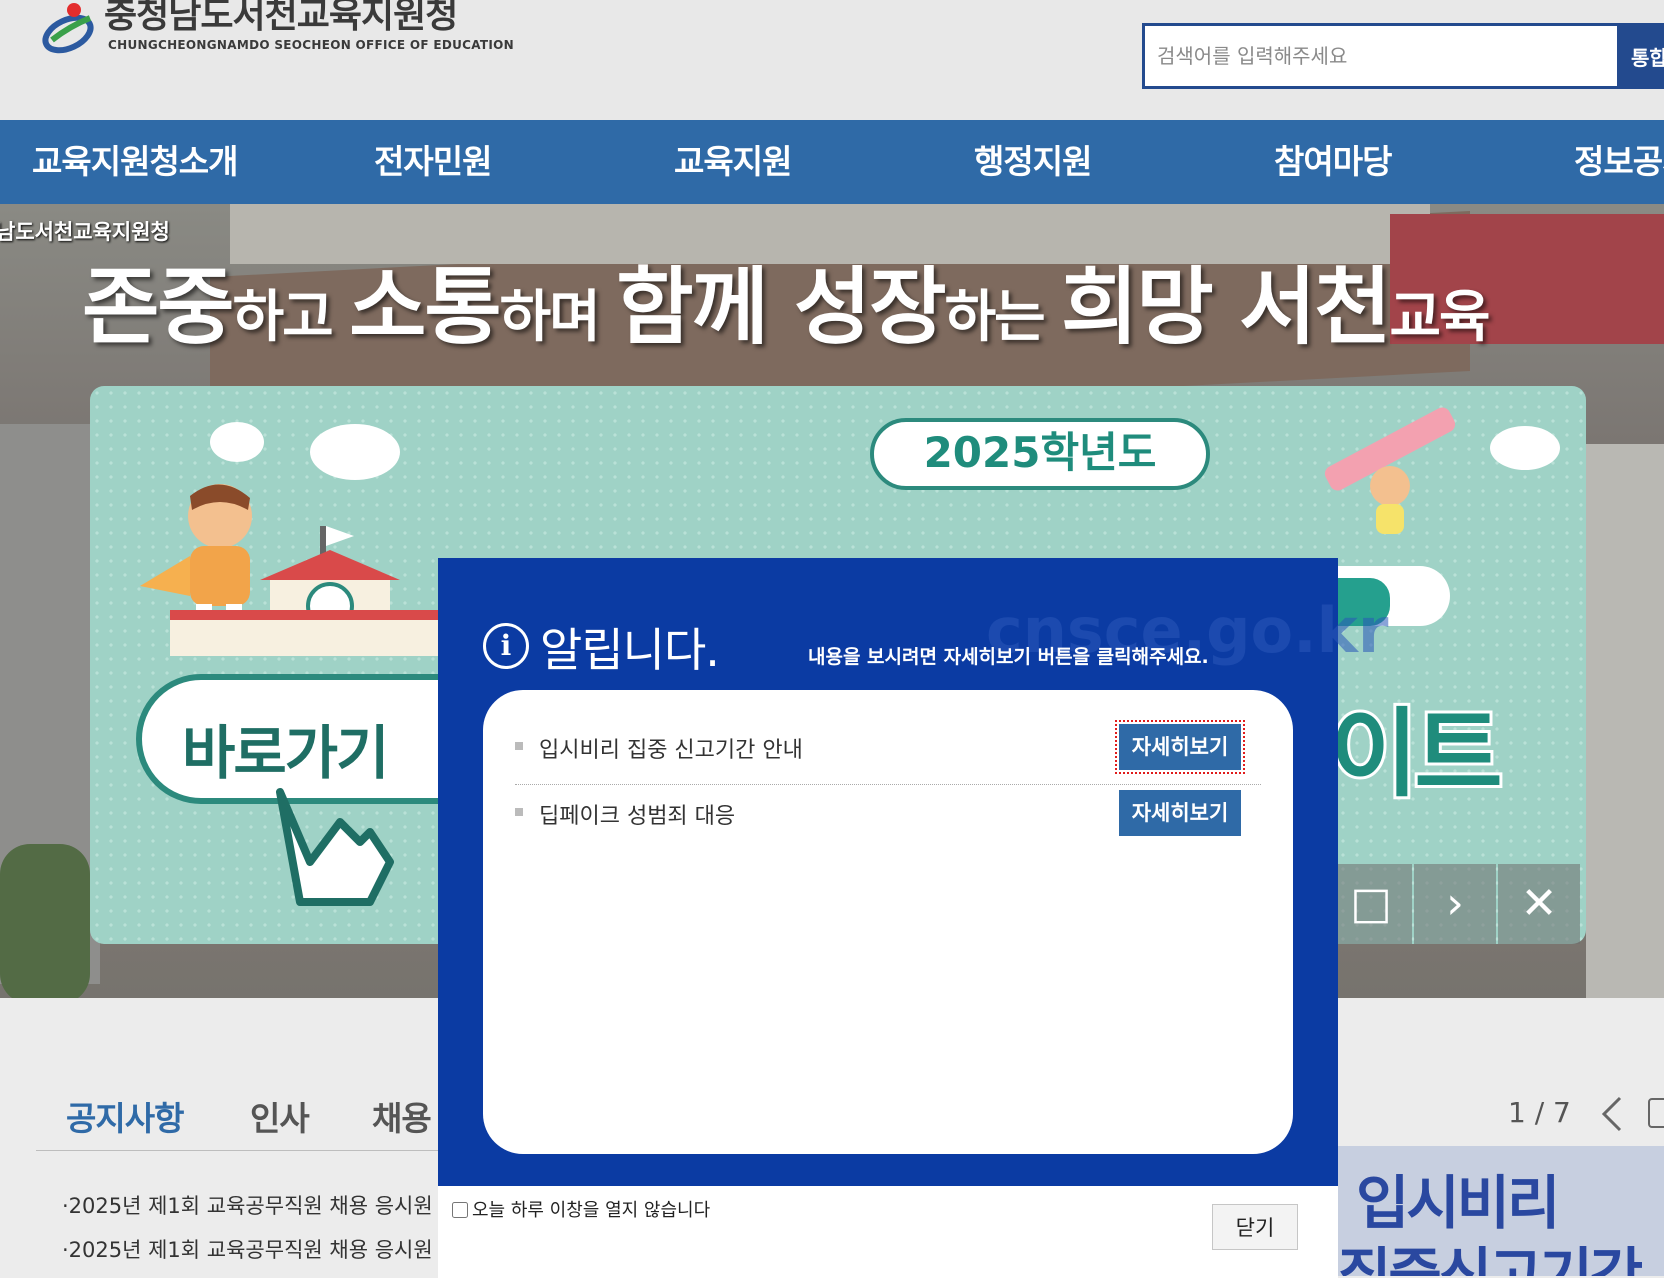 This screenshot has width=1664, height=1278. What do you see at coordinates (733, 162) in the screenshot?
I see `nav-item-education: 교육지원` at bounding box center [733, 162].